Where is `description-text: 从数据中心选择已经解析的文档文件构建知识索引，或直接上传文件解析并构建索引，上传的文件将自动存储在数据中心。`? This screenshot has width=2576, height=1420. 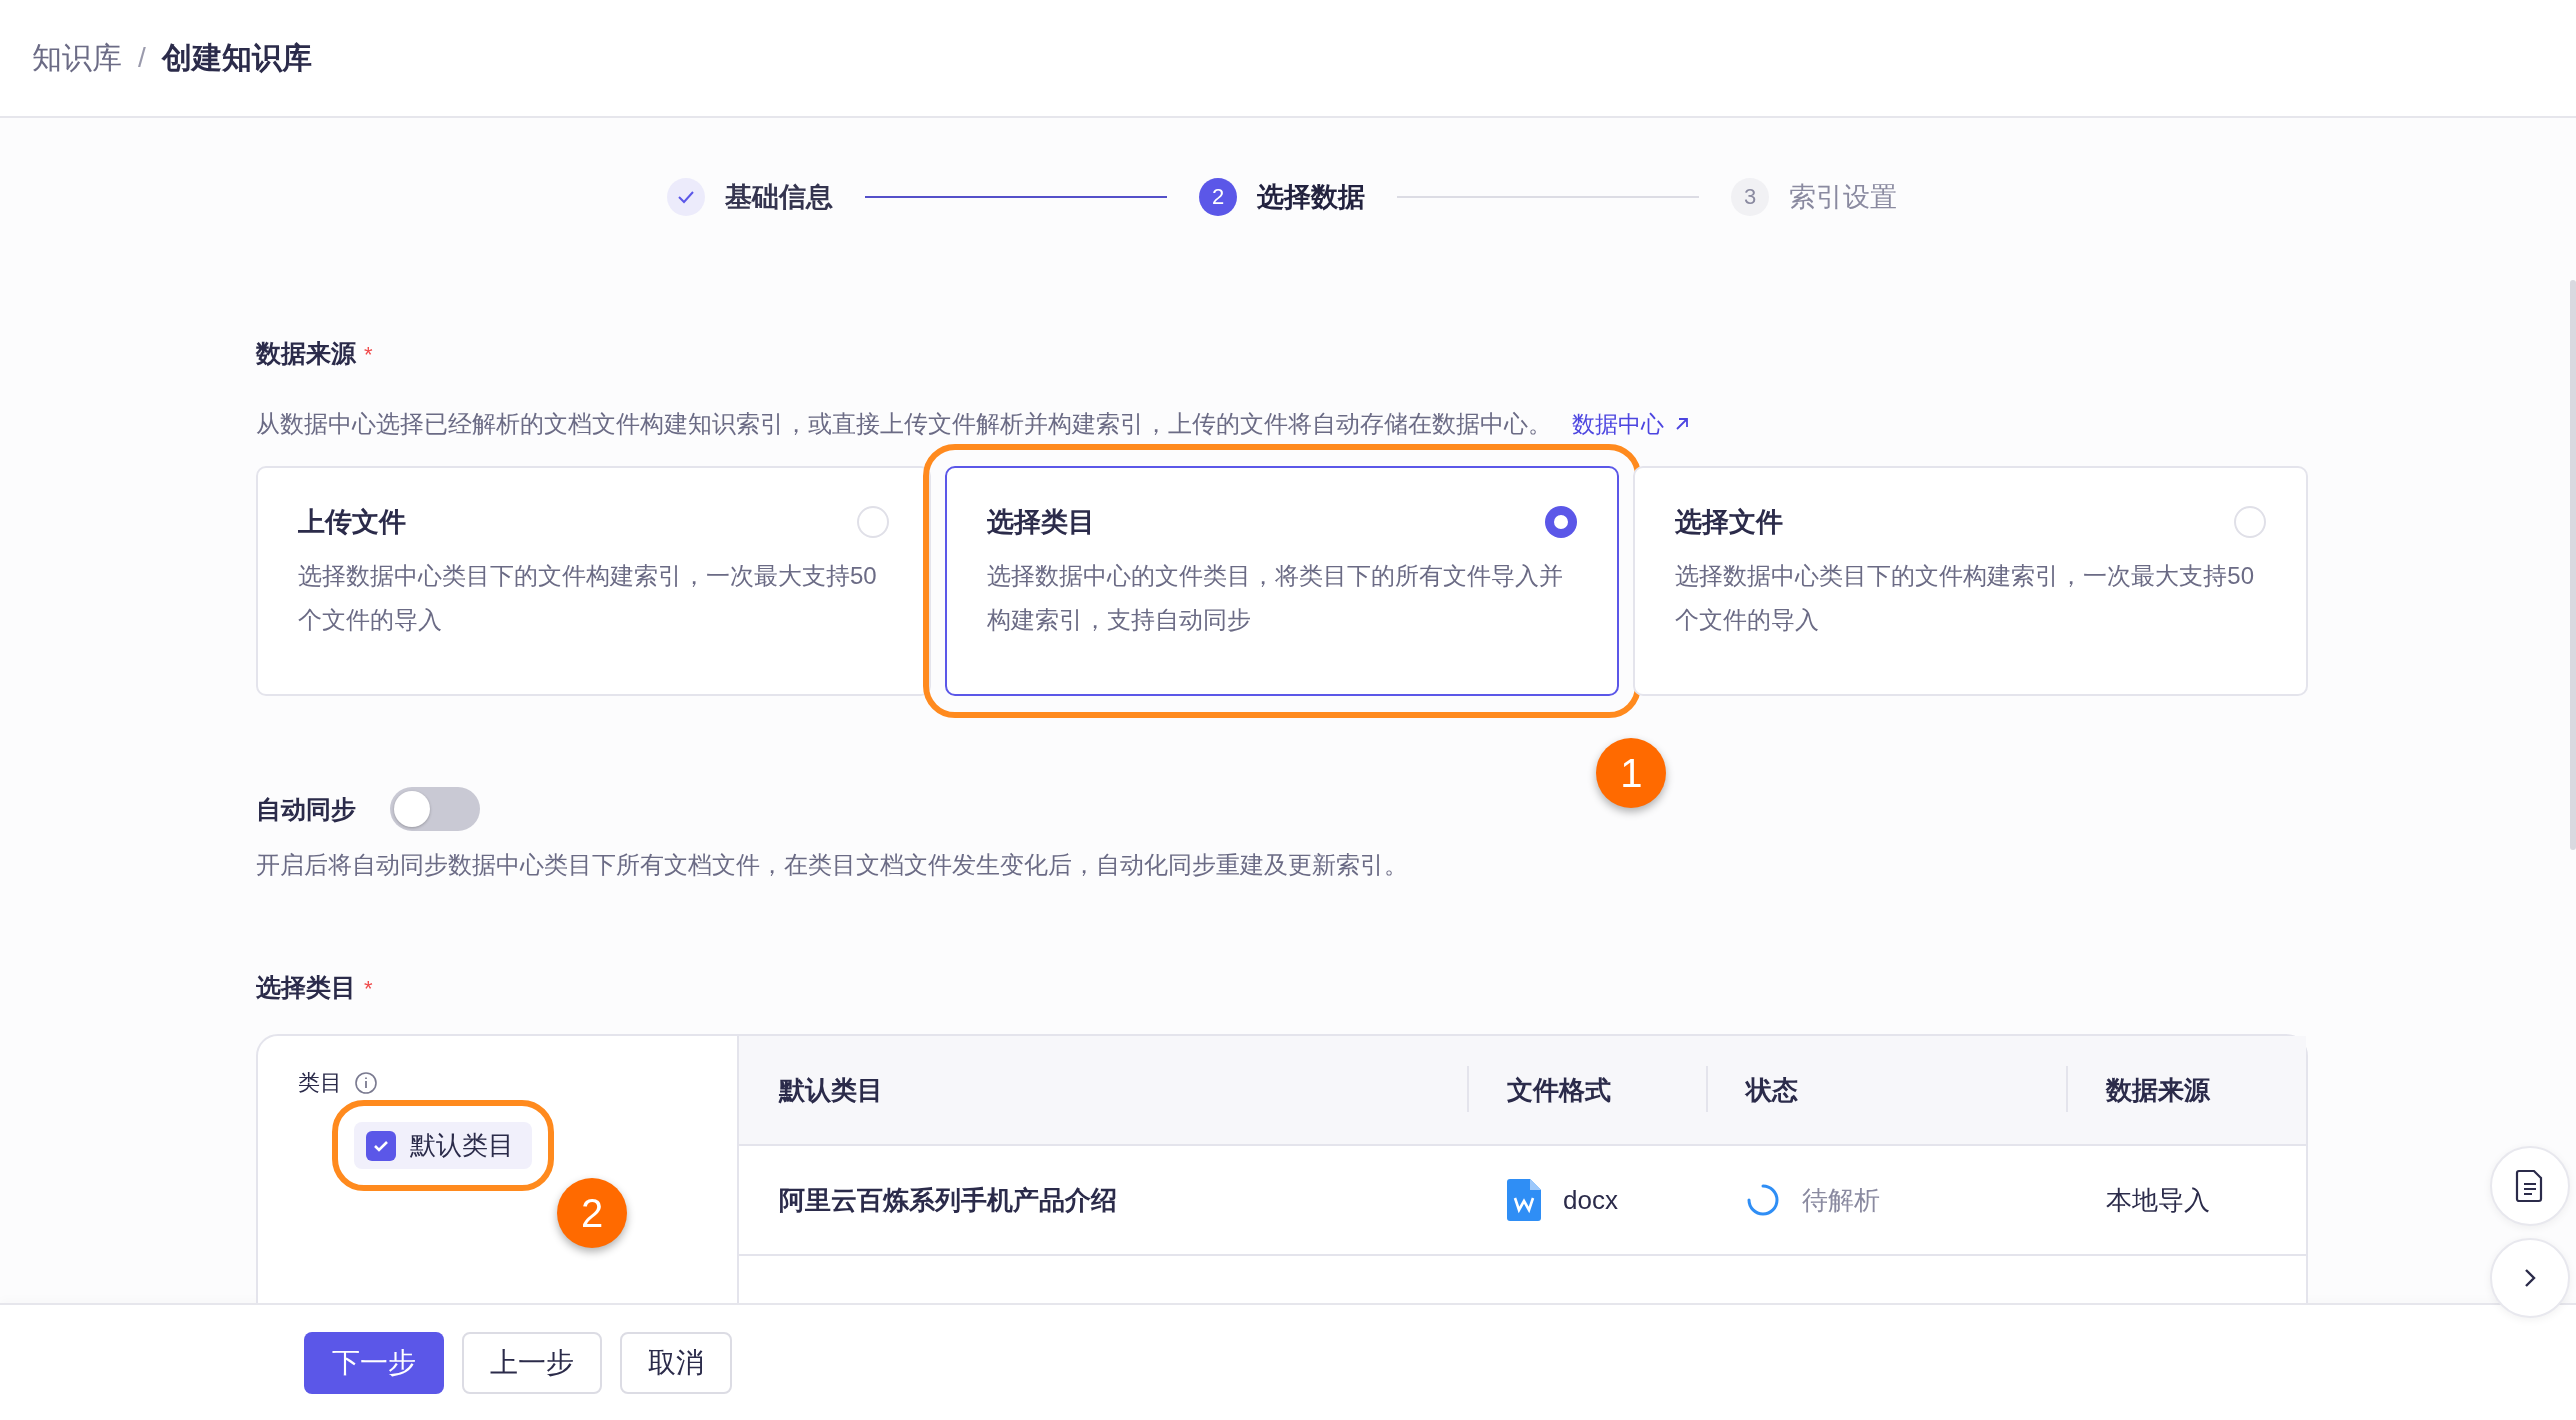 description-text: 从数据中心选择已经解析的文档文件构建知识索引，或直接上传文件解析并构建索引，上传的文件将自动存储在数据中心。 is located at coordinates (904, 424).